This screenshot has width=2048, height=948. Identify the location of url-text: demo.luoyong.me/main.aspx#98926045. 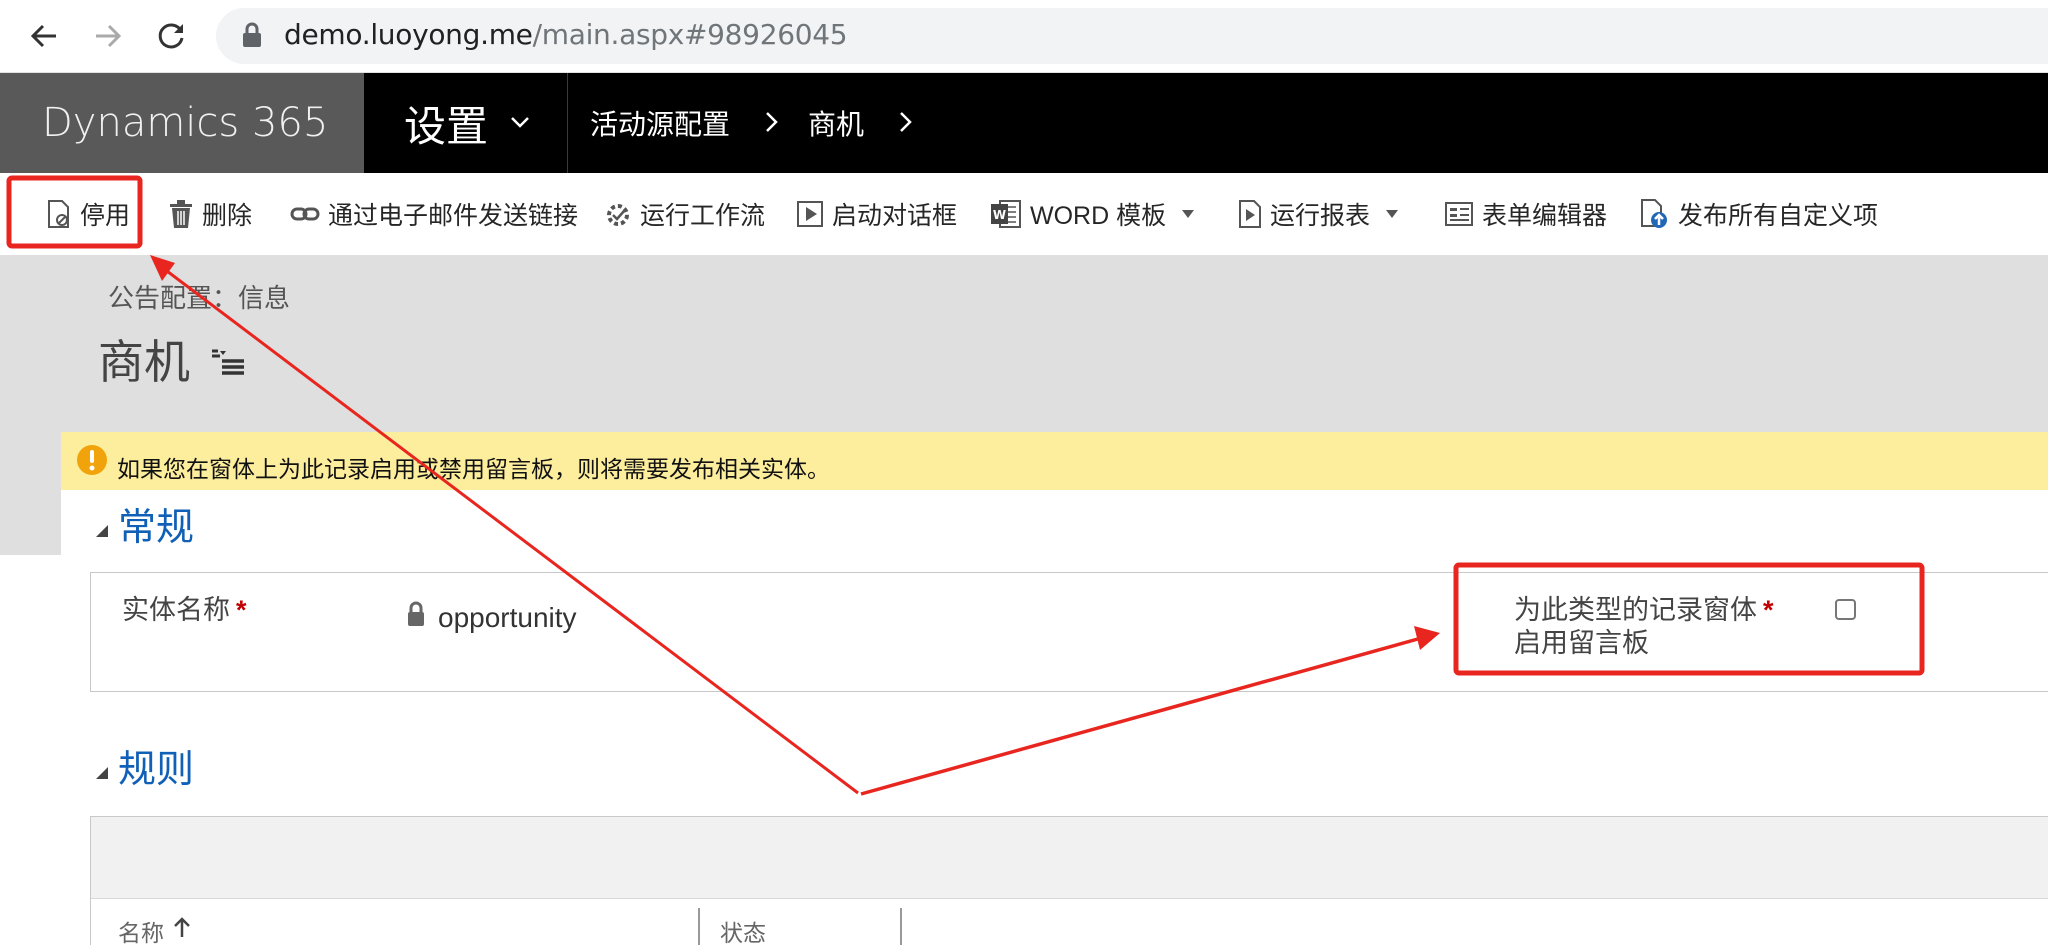
(566, 34).